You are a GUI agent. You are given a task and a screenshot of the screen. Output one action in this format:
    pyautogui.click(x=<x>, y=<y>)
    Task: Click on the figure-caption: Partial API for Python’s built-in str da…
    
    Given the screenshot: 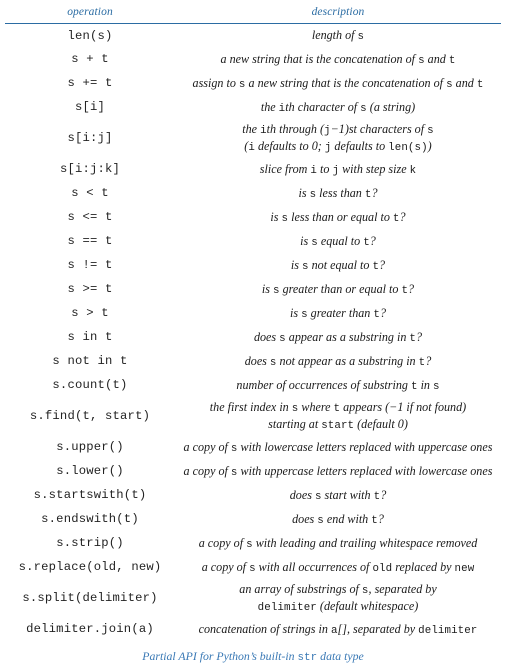 What is the action you would take?
    pyautogui.click(x=253, y=656)
    